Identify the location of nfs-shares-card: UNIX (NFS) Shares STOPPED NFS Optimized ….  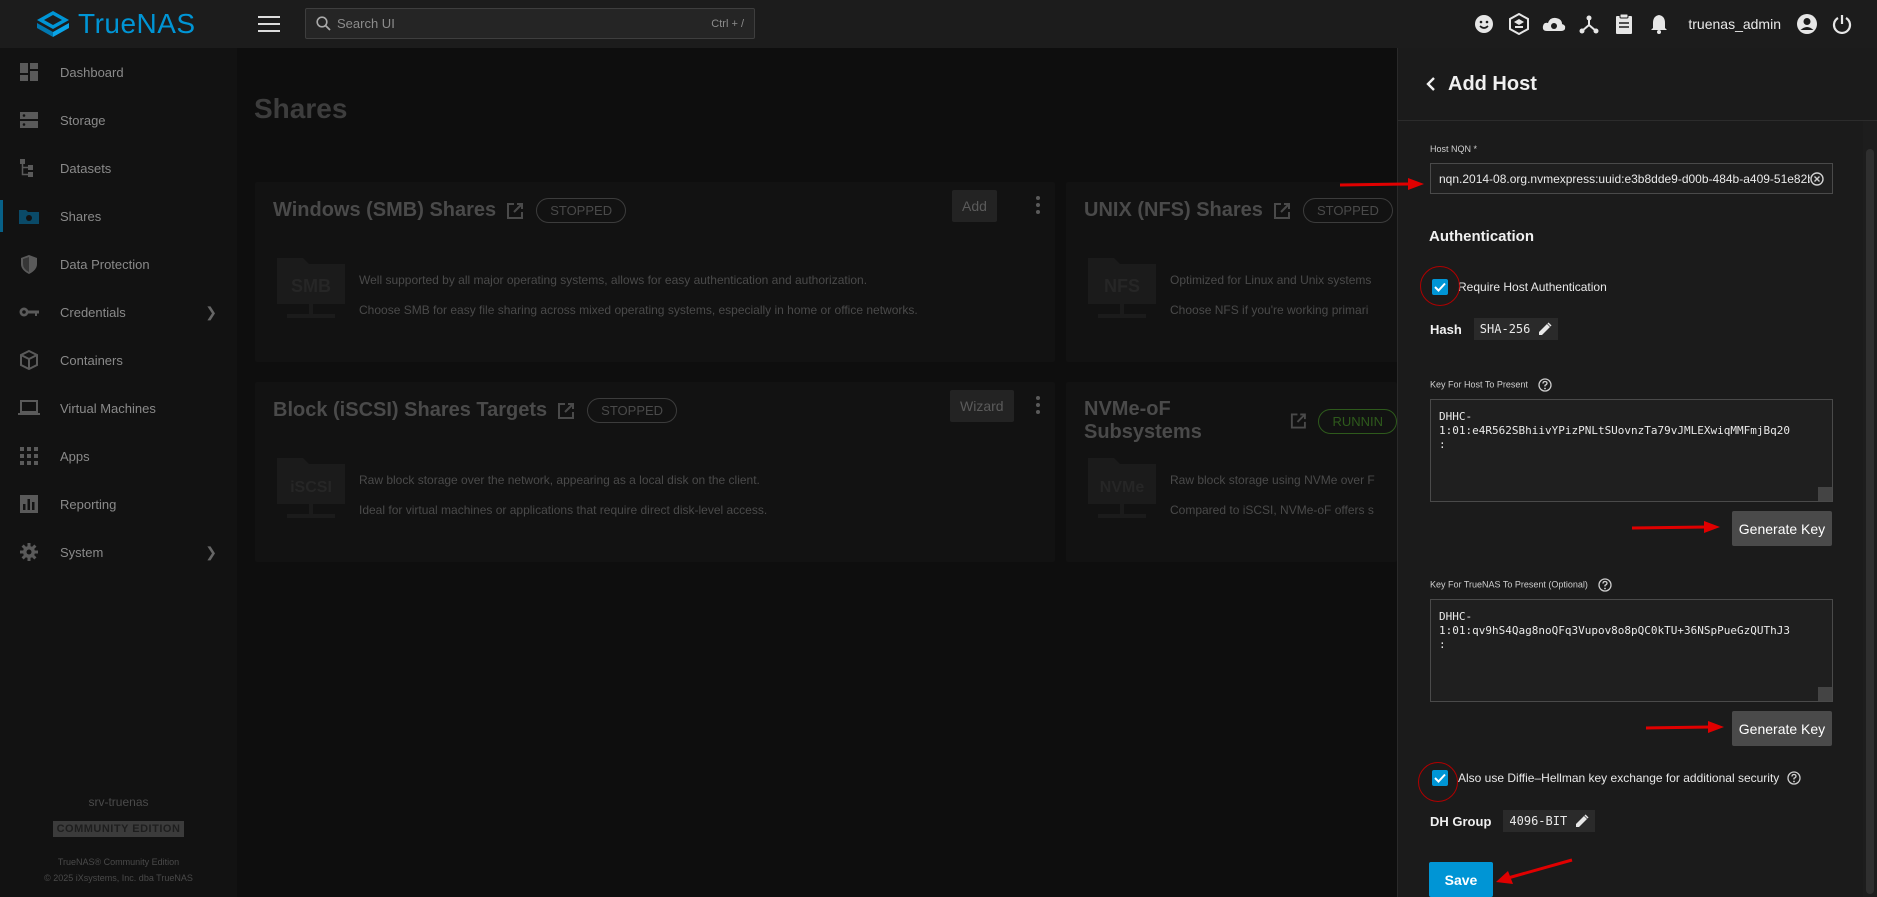
(1231, 272).